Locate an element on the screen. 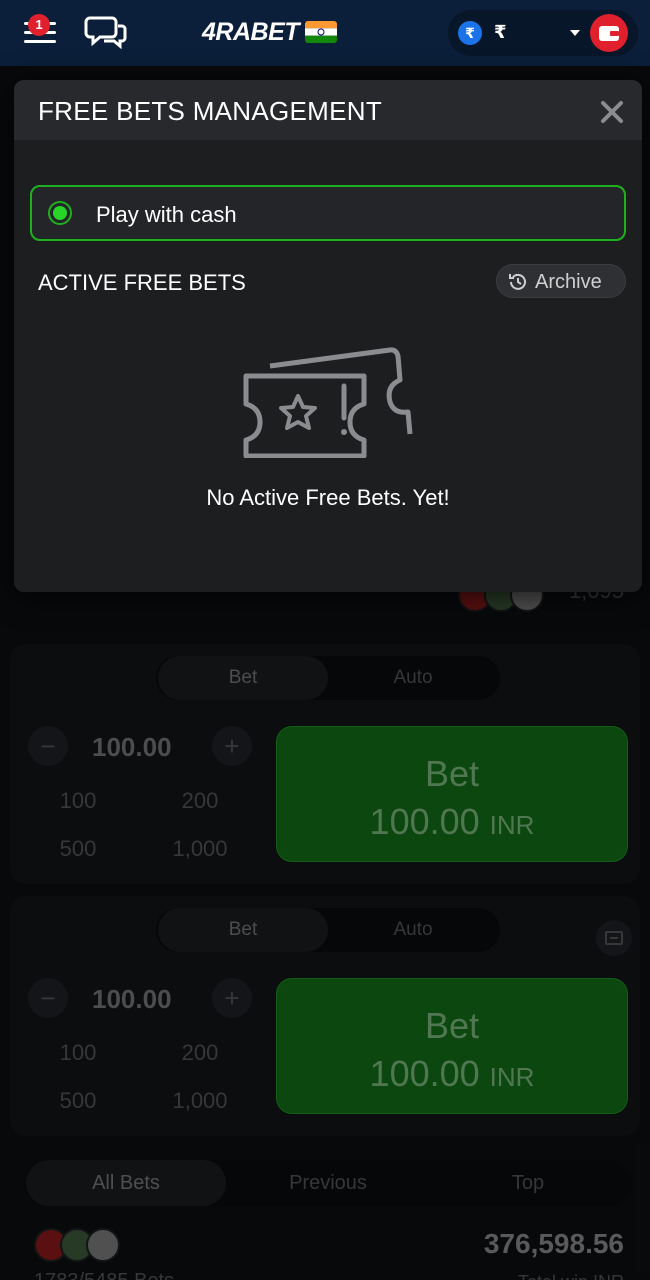  balance-selector: ₹ ₹ is located at coordinates (543, 33).